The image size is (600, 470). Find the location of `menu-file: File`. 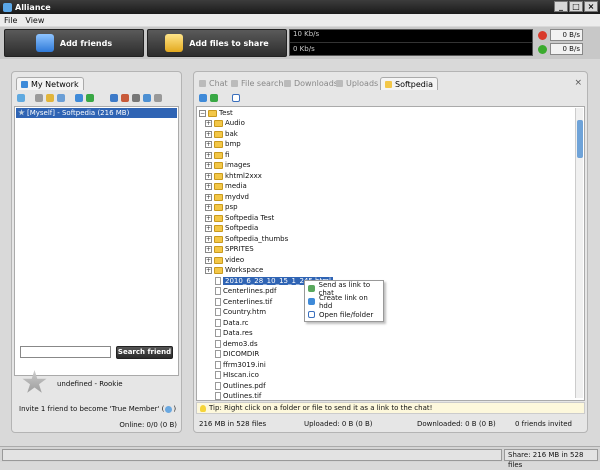

menu-file: File is located at coordinates (10, 20).